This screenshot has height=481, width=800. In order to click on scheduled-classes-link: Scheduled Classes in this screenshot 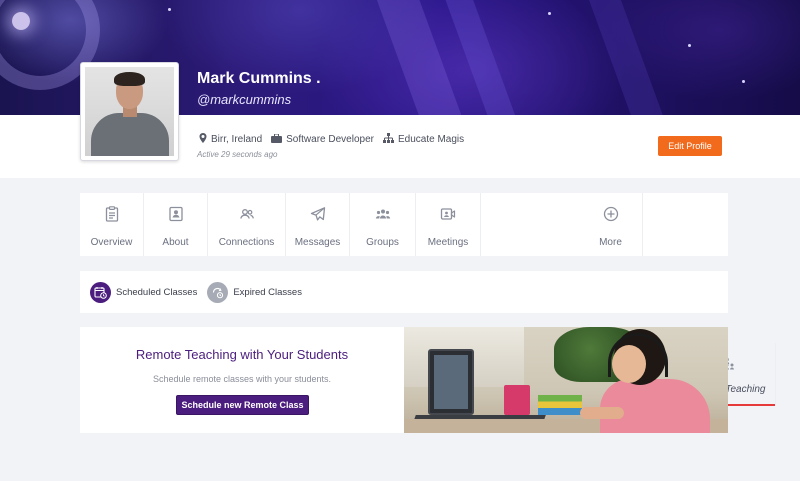, I will do `click(144, 292)`.